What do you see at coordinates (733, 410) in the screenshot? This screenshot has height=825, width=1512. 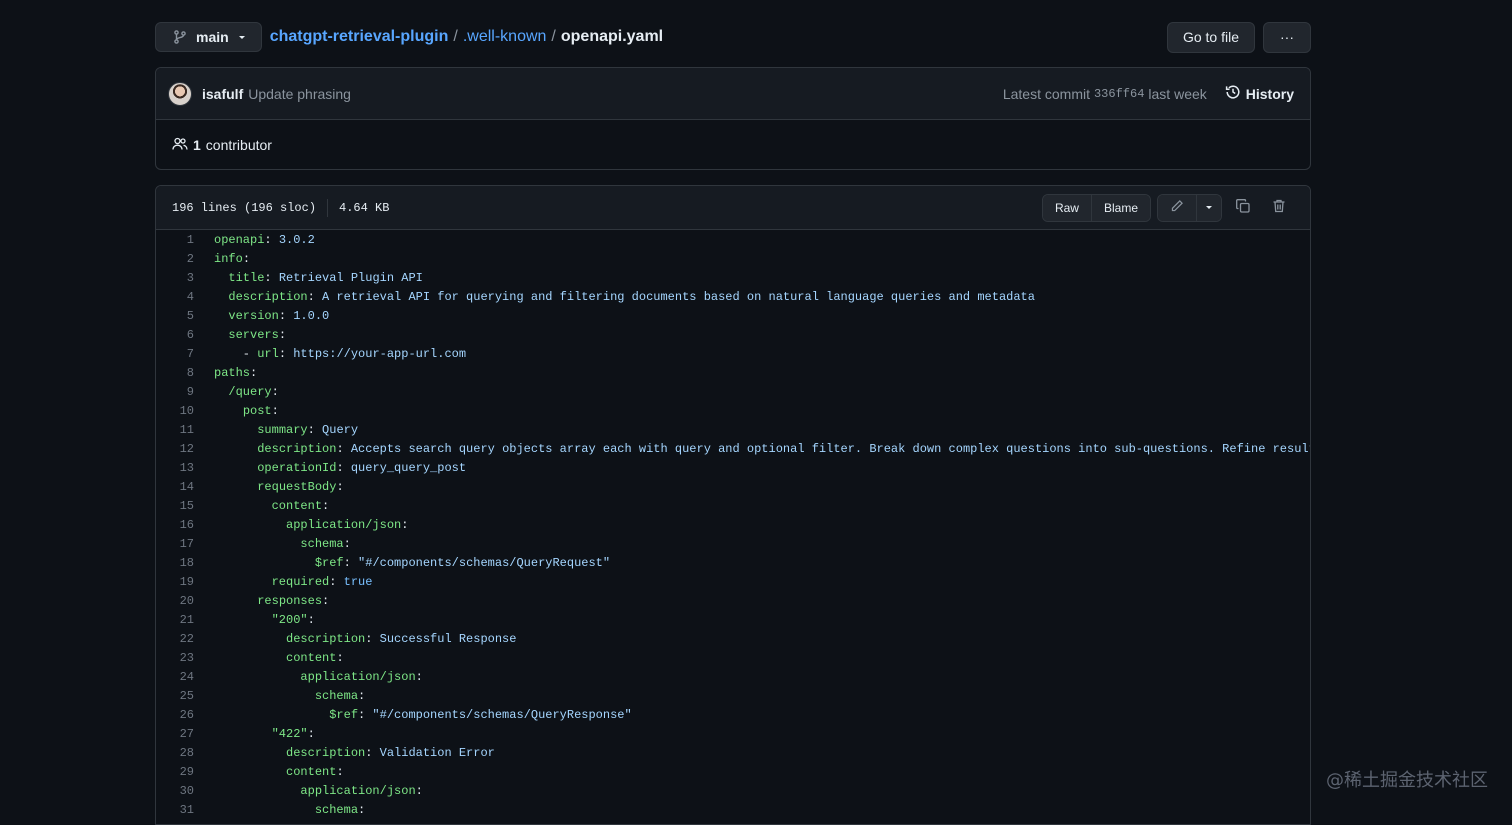 I see `code-line: 10 post:` at bounding box center [733, 410].